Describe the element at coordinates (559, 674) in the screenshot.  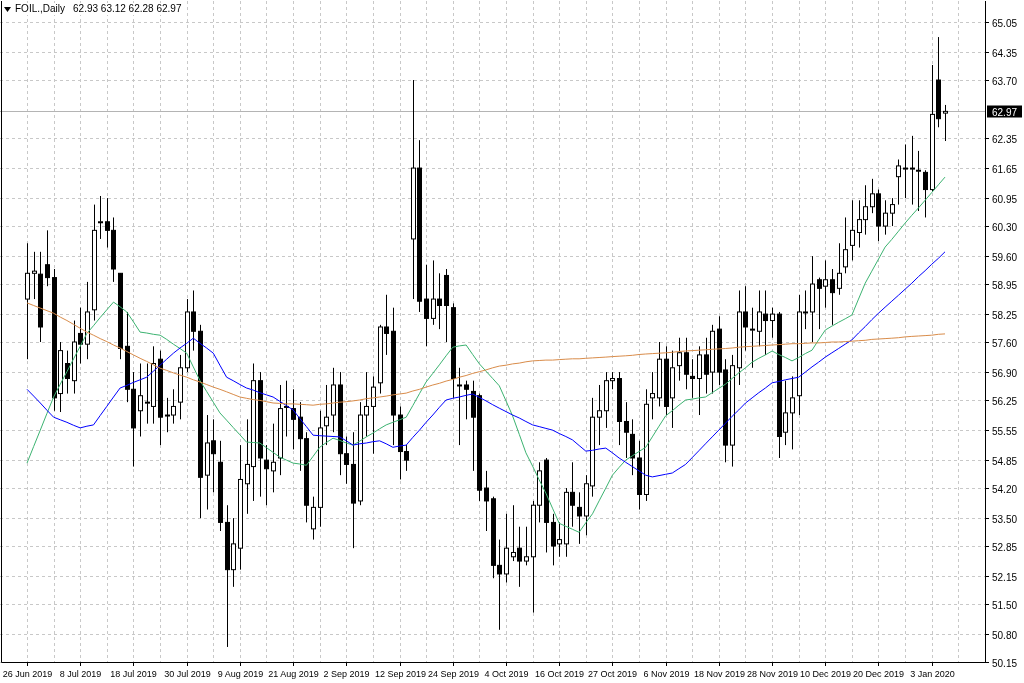
I see `date-axis-label: 16 Oct 2019` at that location.